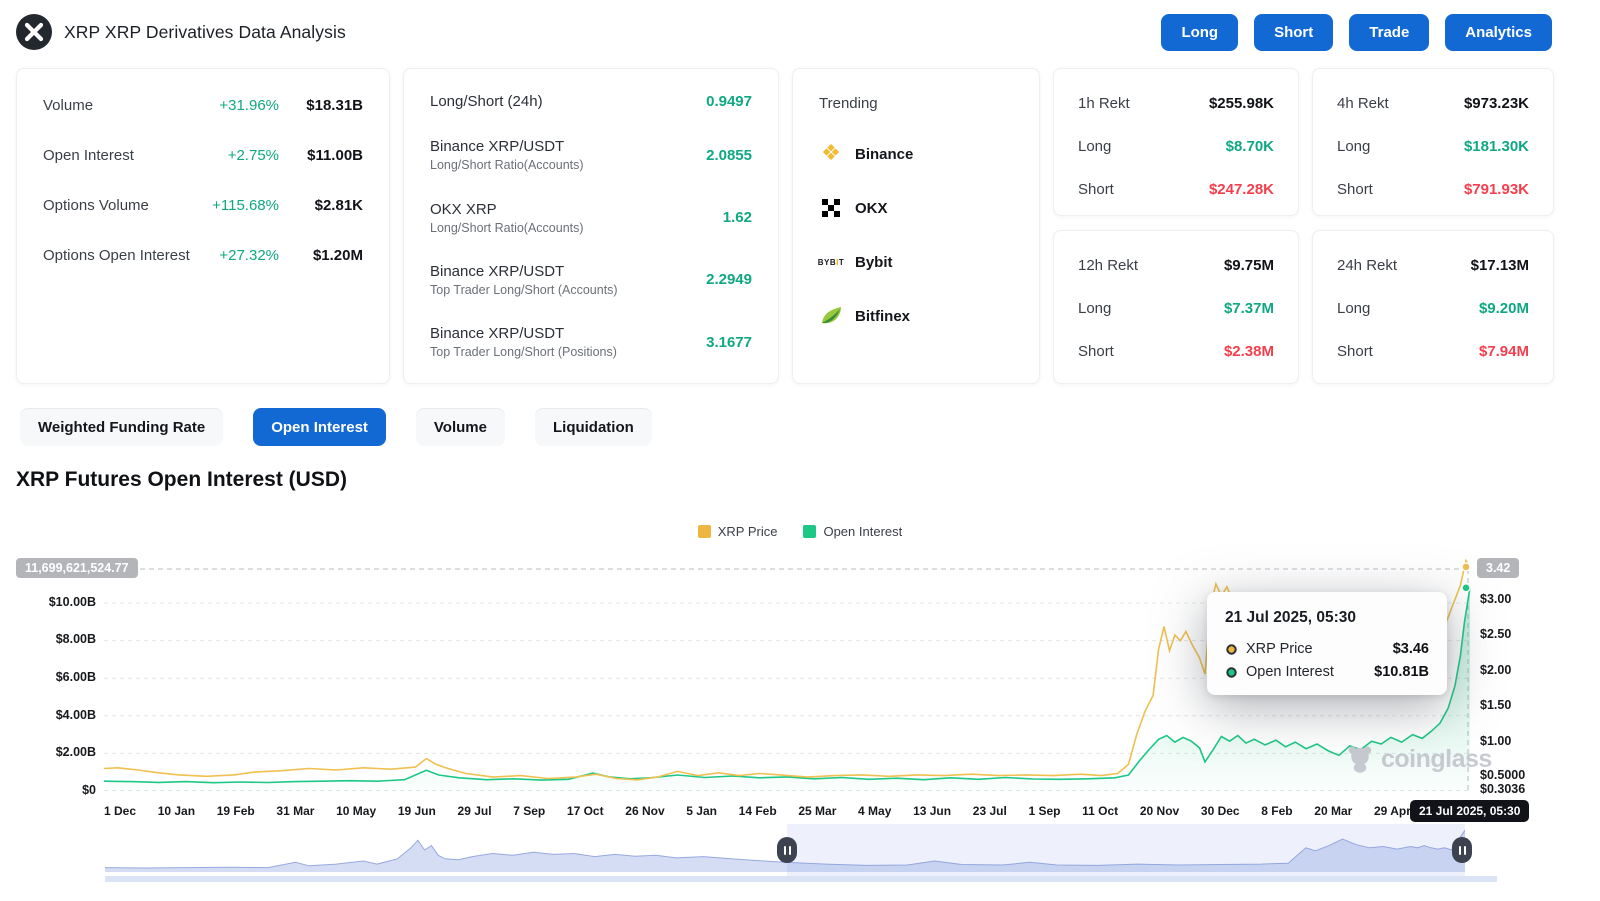  What do you see at coordinates (1389, 32) in the screenshot?
I see `trade-button: Trade` at bounding box center [1389, 32].